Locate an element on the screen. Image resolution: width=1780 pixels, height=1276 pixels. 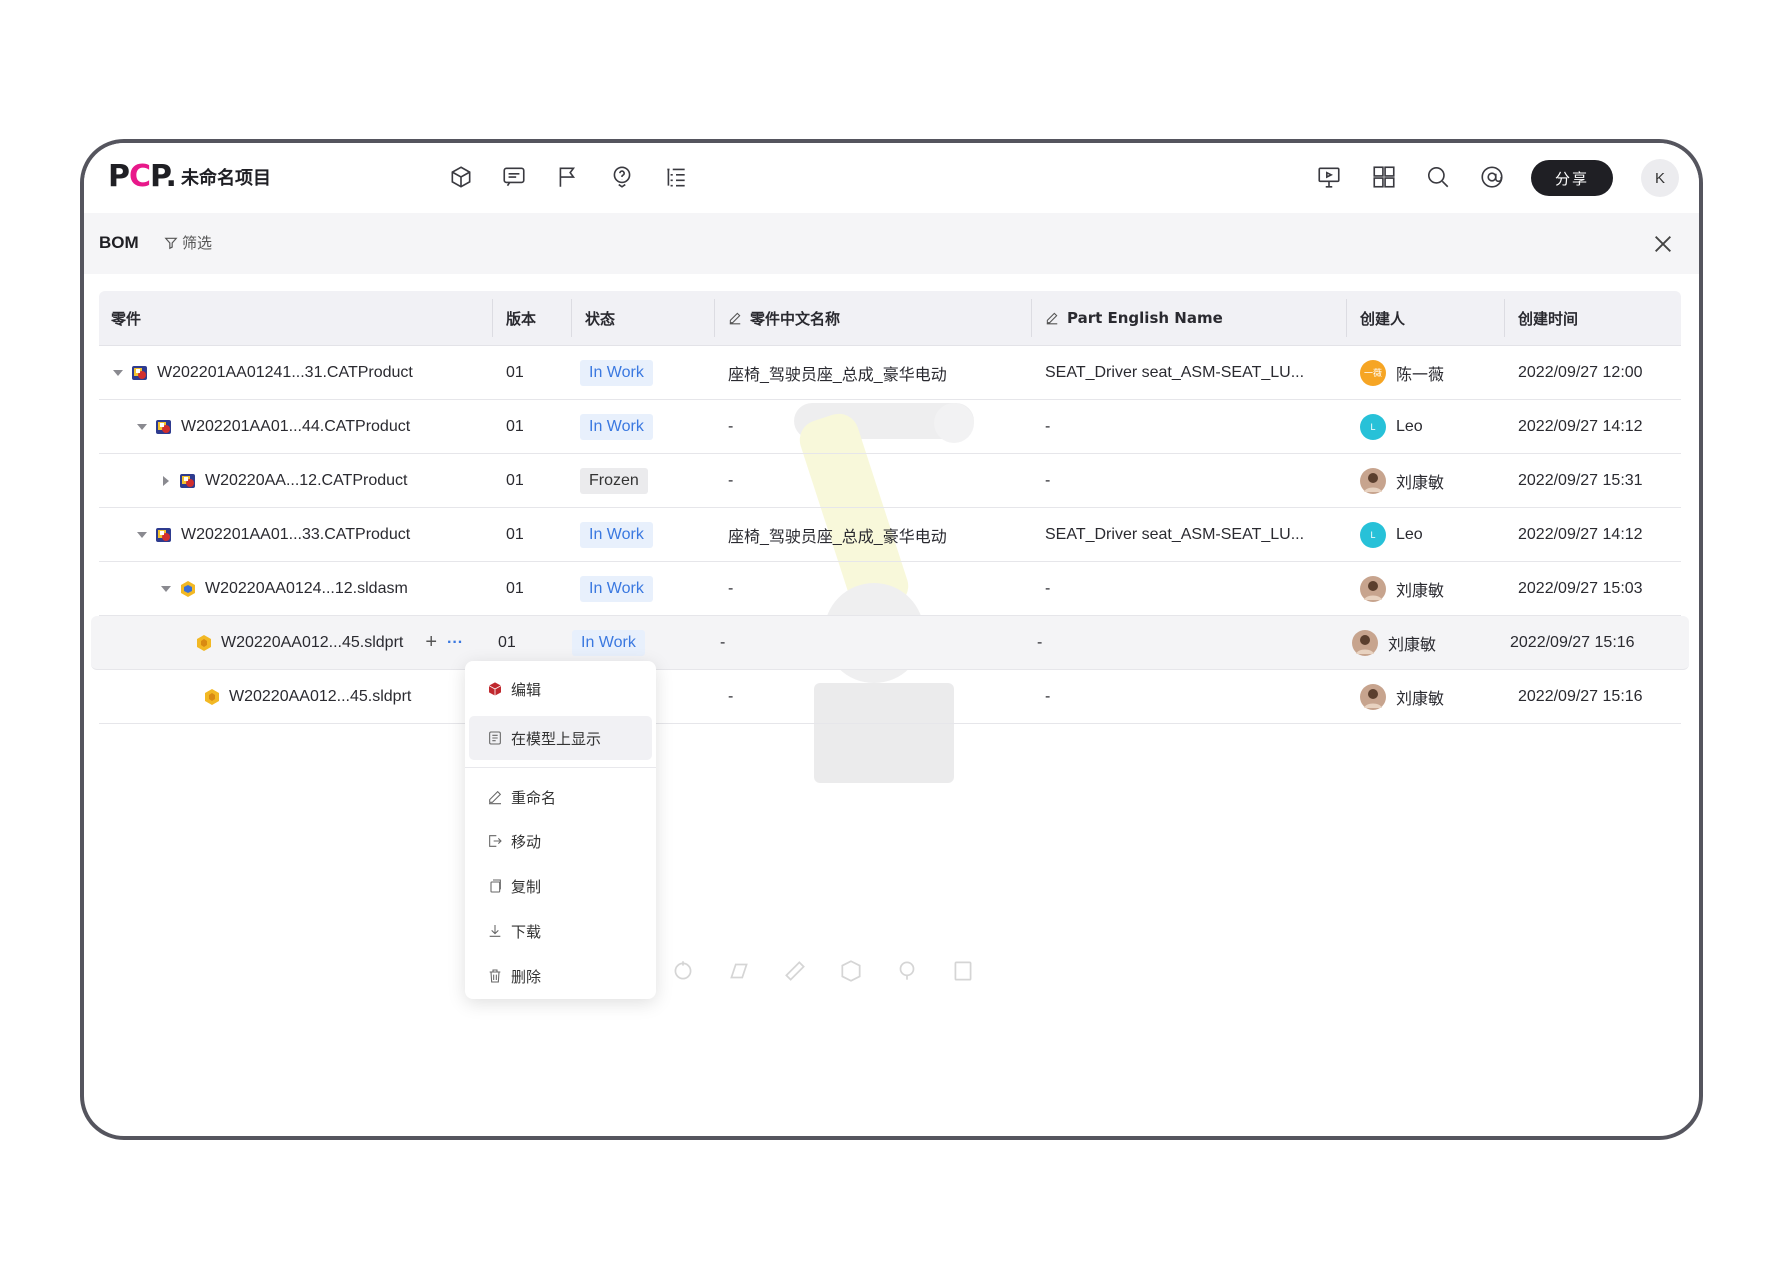
part-name: W202201AA01...44.CATProduct is located at coordinates (295, 427).